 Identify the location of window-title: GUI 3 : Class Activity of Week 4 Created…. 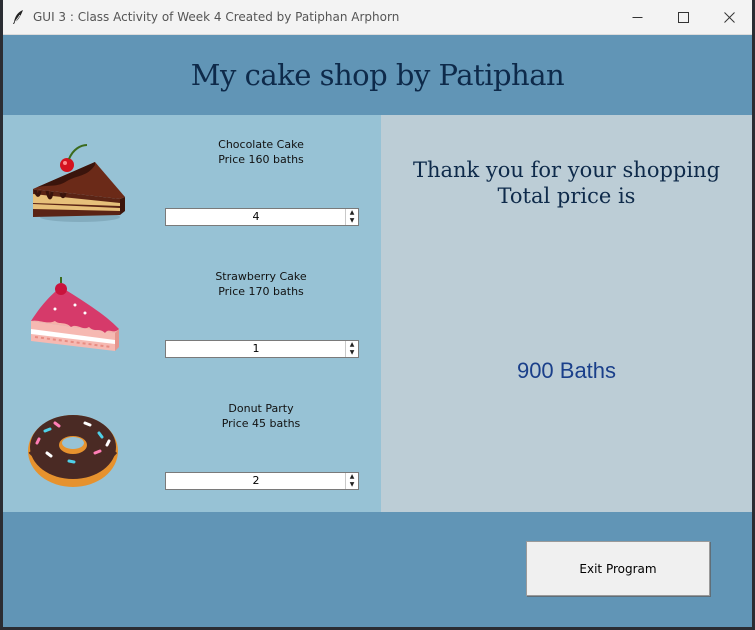
(216, 17).